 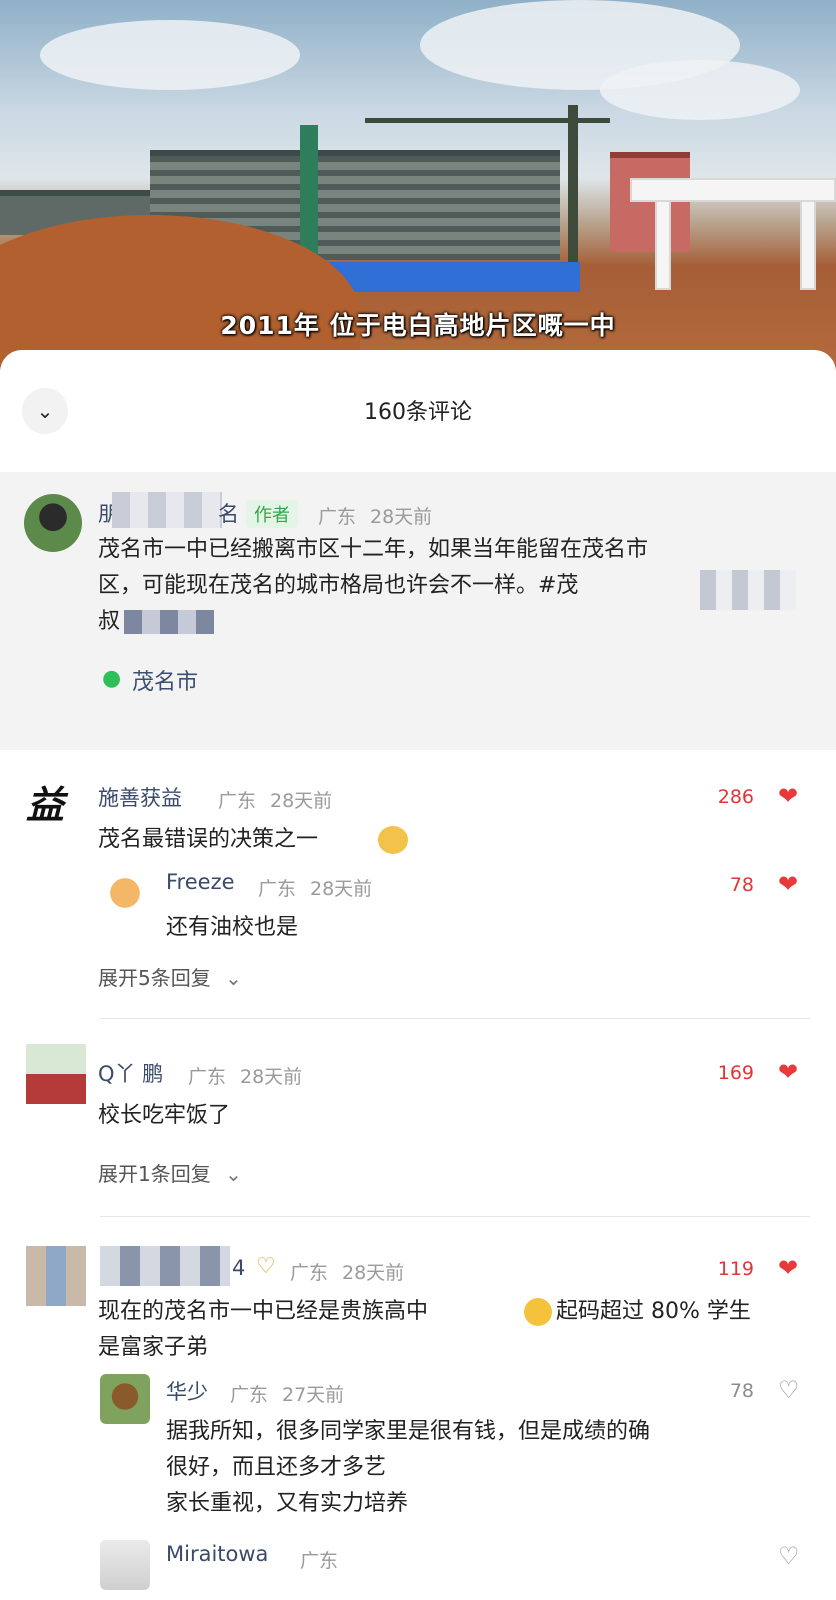 I want to click on expand-replies-button: 展开1条回复 ⌄, so click(x=170, y=1172).